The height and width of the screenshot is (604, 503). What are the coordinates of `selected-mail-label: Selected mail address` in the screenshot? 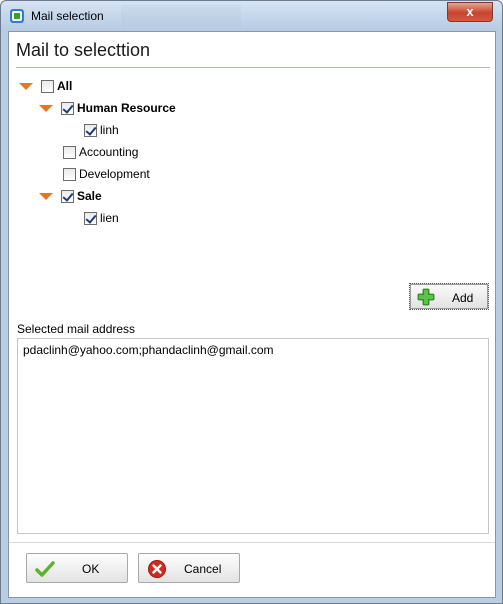 It's located at (76, 329).